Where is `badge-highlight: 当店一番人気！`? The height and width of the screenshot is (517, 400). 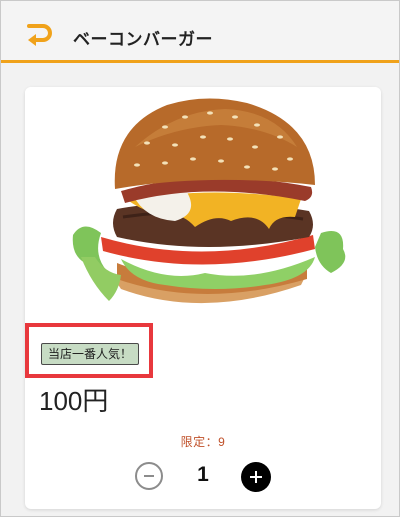 badge-highlight: 当店一番人気！ is located at coordinates (89, 350).